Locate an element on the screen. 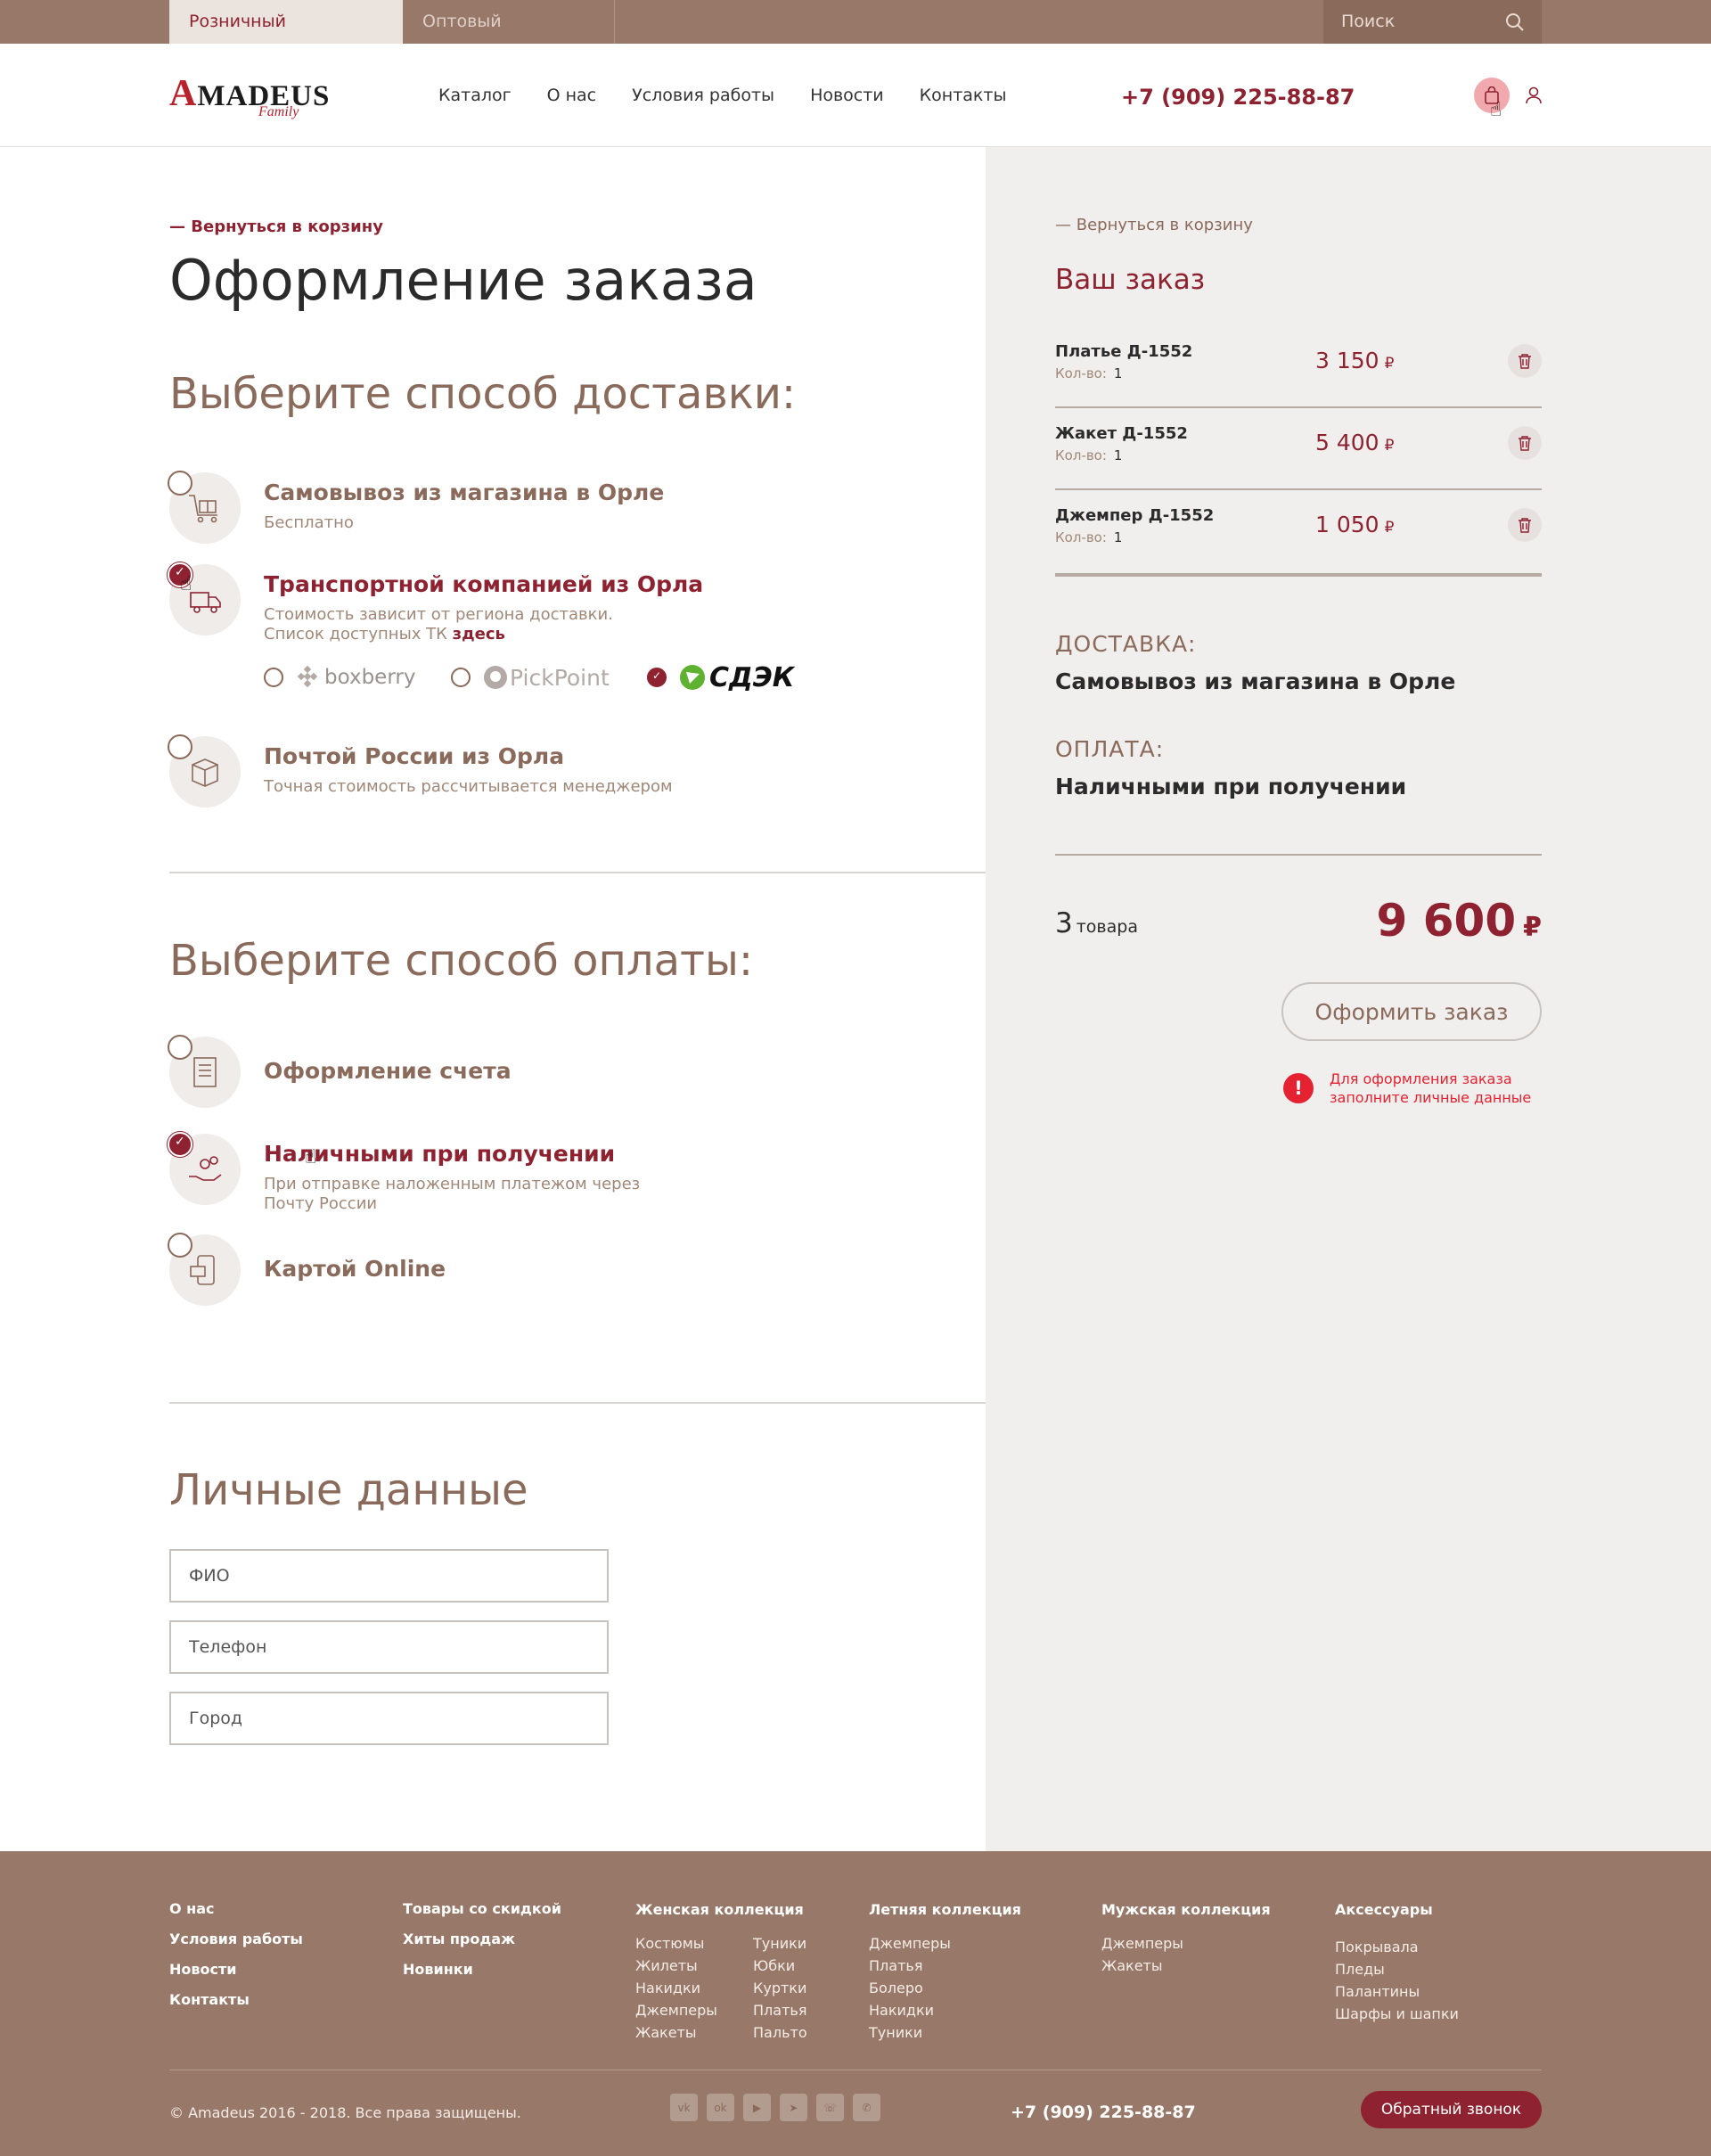 The height and width of the screenshot is (2156, 1711). footer-col-info: О нас Условия работы Новости Контакты is located at coordinates (236, 1955).